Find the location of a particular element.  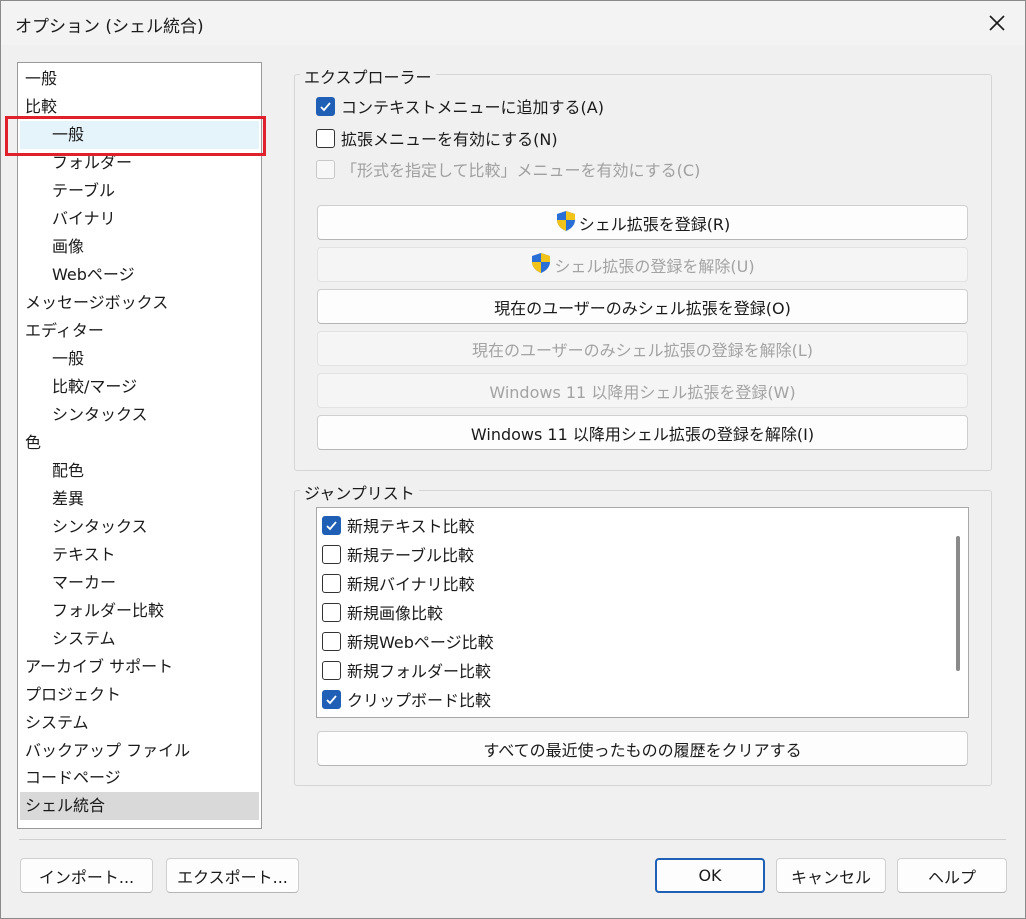

tree-item-color-folder-compare: フォルダー比較 is located at coordinates (155, 611).